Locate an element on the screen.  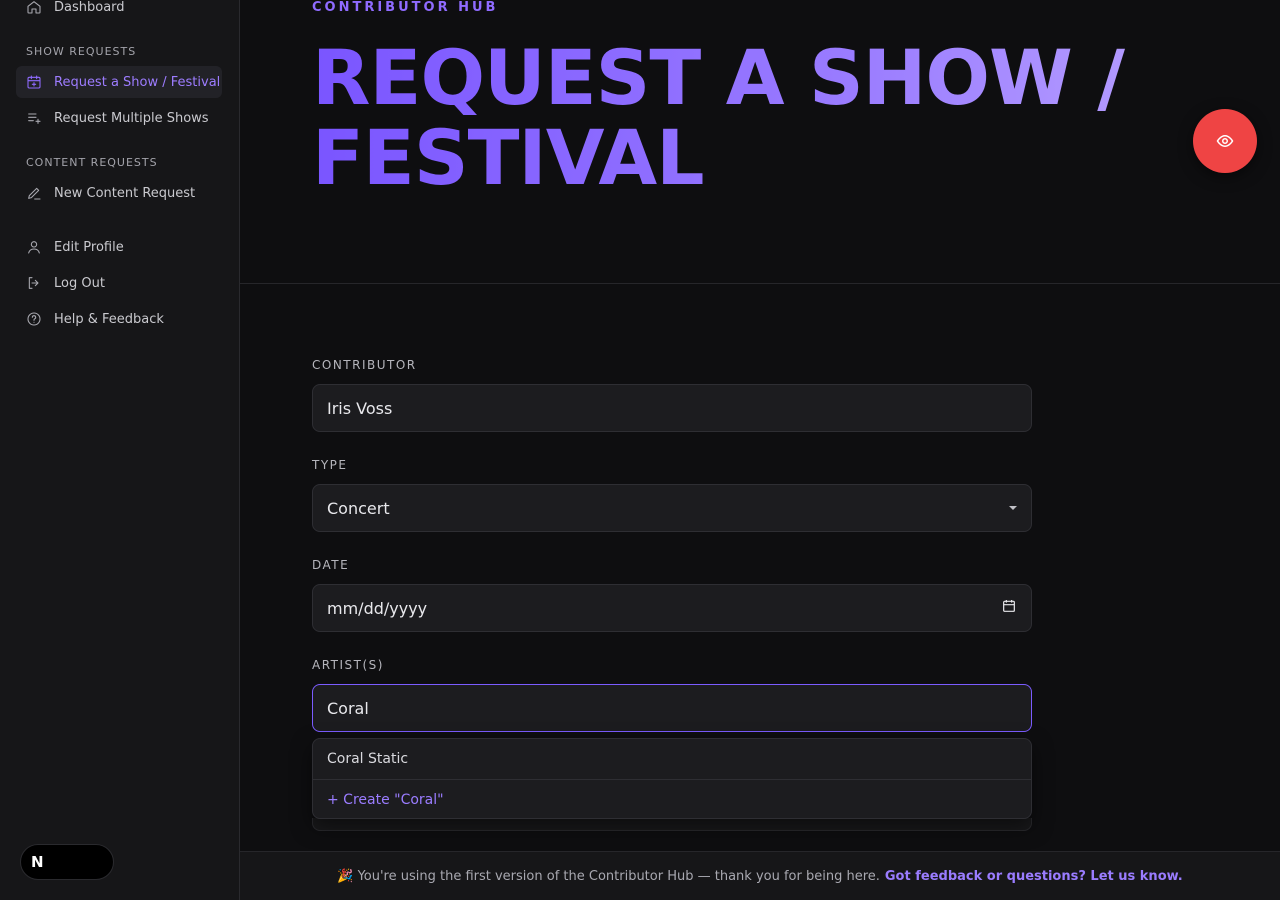
create-artist-option: + Create "Coral" is located at coordinates (672, 798).